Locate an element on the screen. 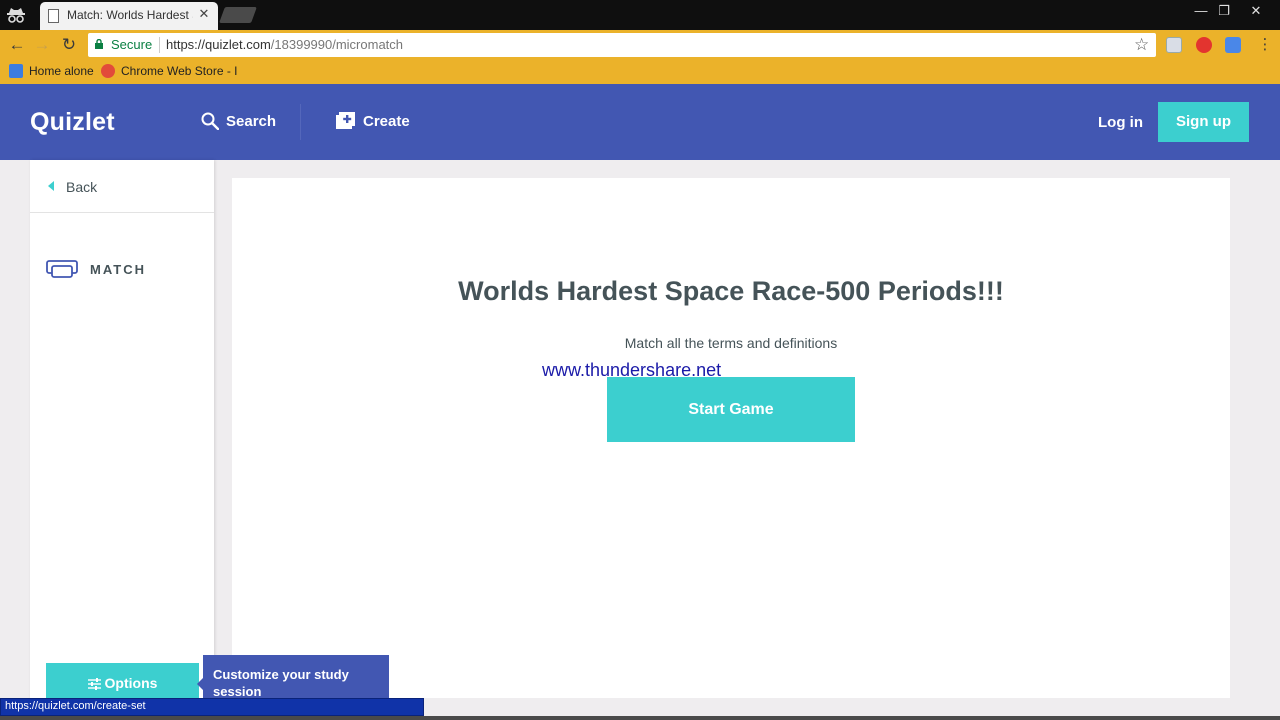  create-nav: Create is located at coordinates (373, 121).